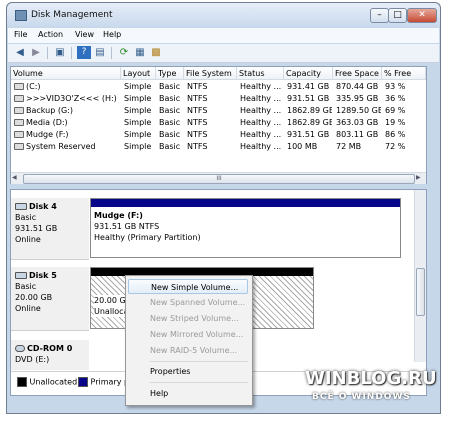 Image resolution: width=450 pixels, height=424 pixels. I want to click on settings-icon: ▩, so click(156, 52).